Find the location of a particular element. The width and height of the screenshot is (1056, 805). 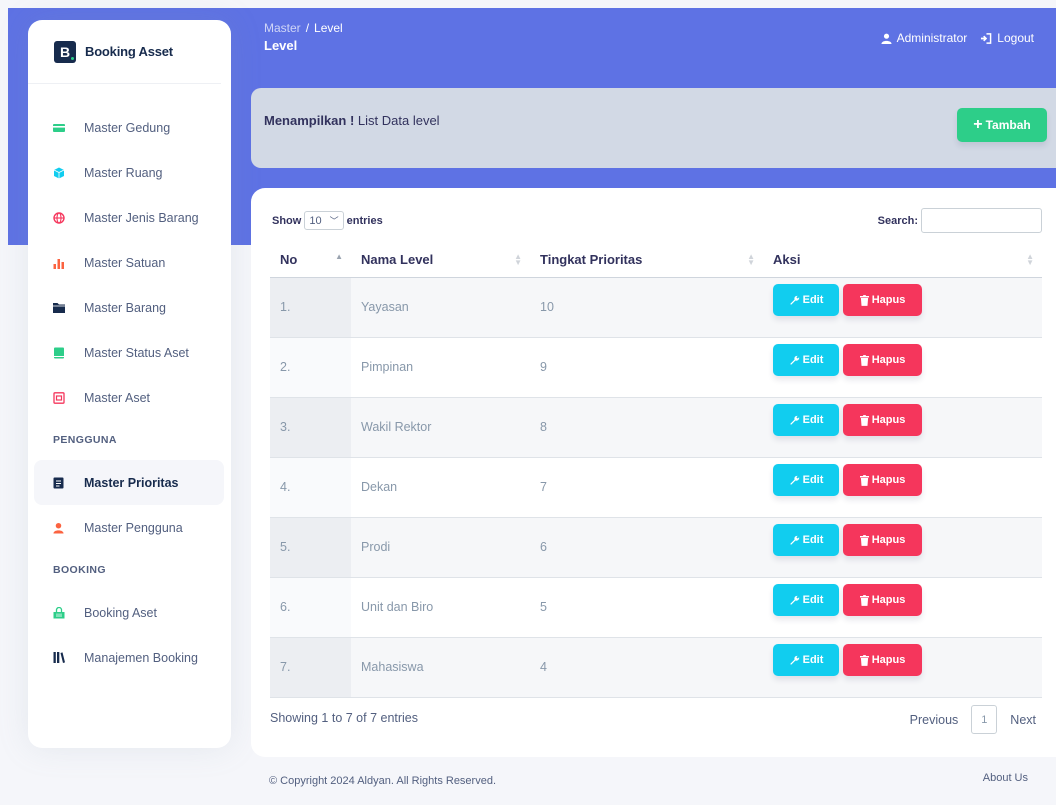

logout-icon is located at coordinates (986, 38).